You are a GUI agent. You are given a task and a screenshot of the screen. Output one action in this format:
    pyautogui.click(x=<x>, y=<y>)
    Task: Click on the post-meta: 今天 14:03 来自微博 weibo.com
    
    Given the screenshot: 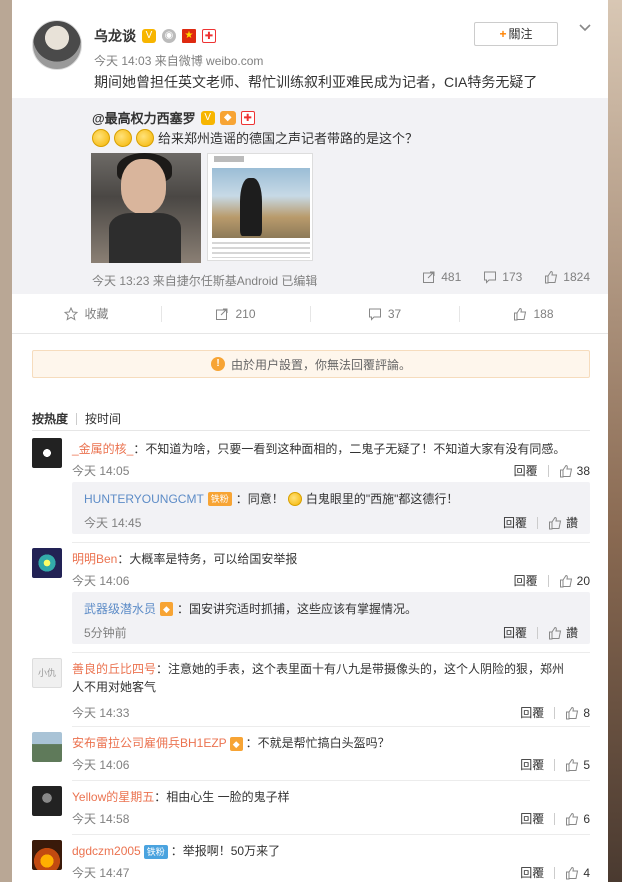 What is the action you would take?
    pyautogui.click(x=178, y=60)
    